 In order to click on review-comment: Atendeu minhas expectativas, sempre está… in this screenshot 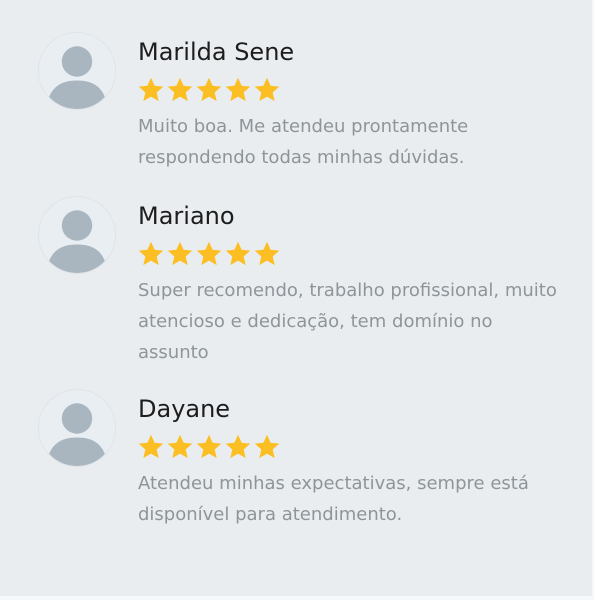, I will do `click(333, 499)`.